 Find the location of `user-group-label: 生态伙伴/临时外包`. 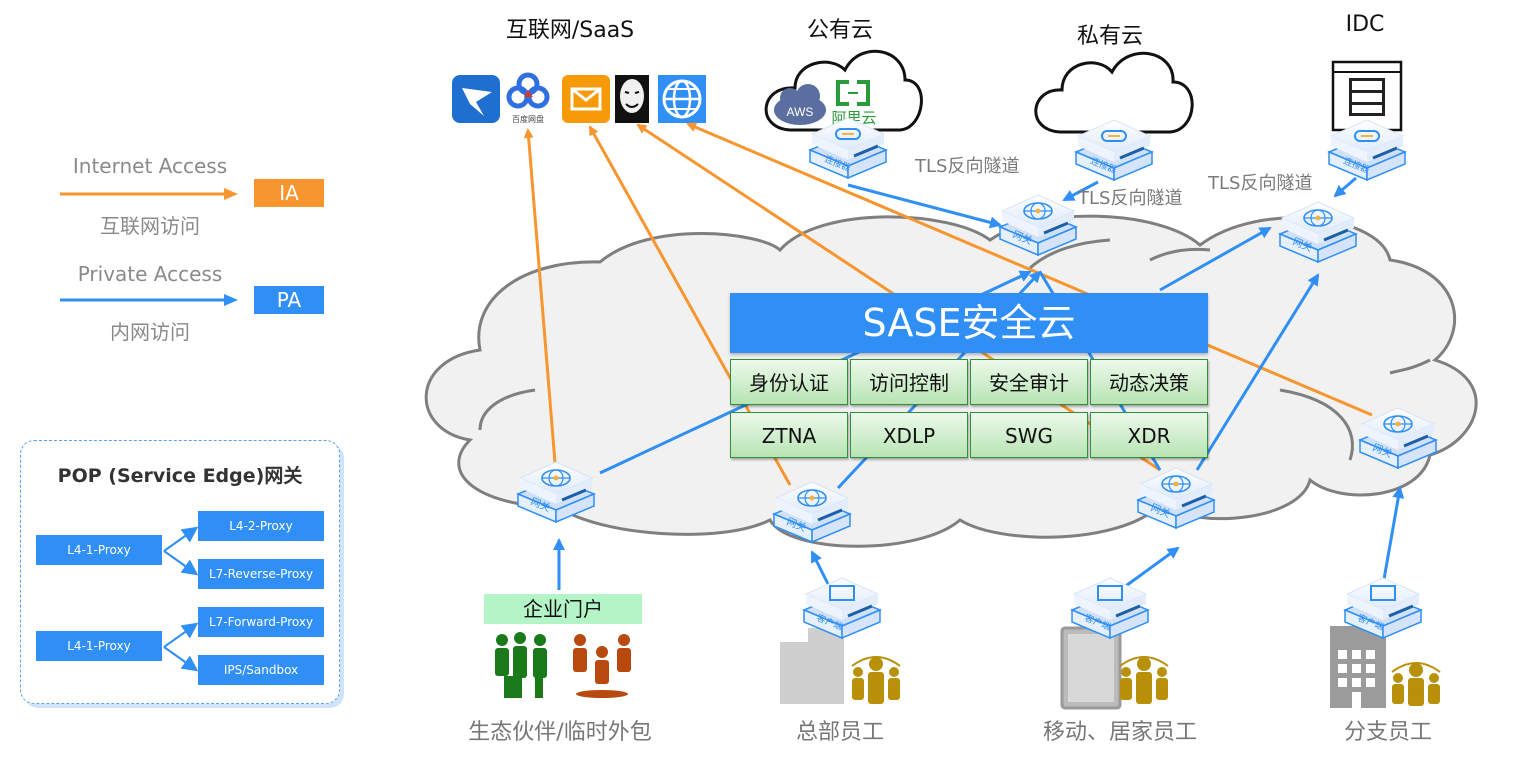

user-group-label: 生态伙伴/临时外包 is located at coordinates (560, 732).